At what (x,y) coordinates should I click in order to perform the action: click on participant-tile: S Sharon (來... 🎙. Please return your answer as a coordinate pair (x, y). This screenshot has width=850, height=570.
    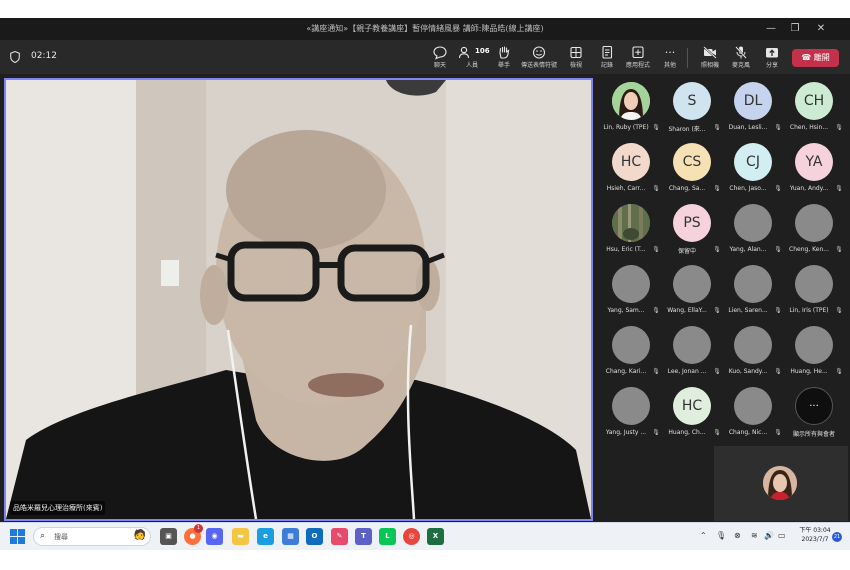
    Looking at the image, I should click on (692, 110).